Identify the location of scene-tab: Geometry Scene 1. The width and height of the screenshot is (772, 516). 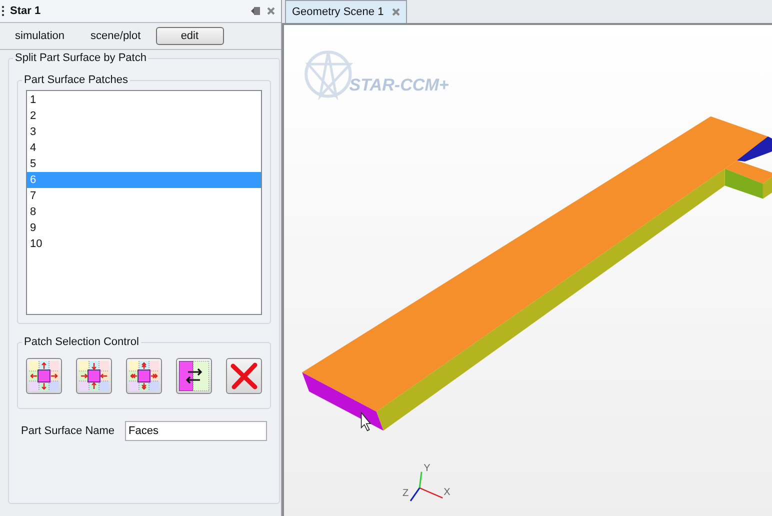
(346, 11).